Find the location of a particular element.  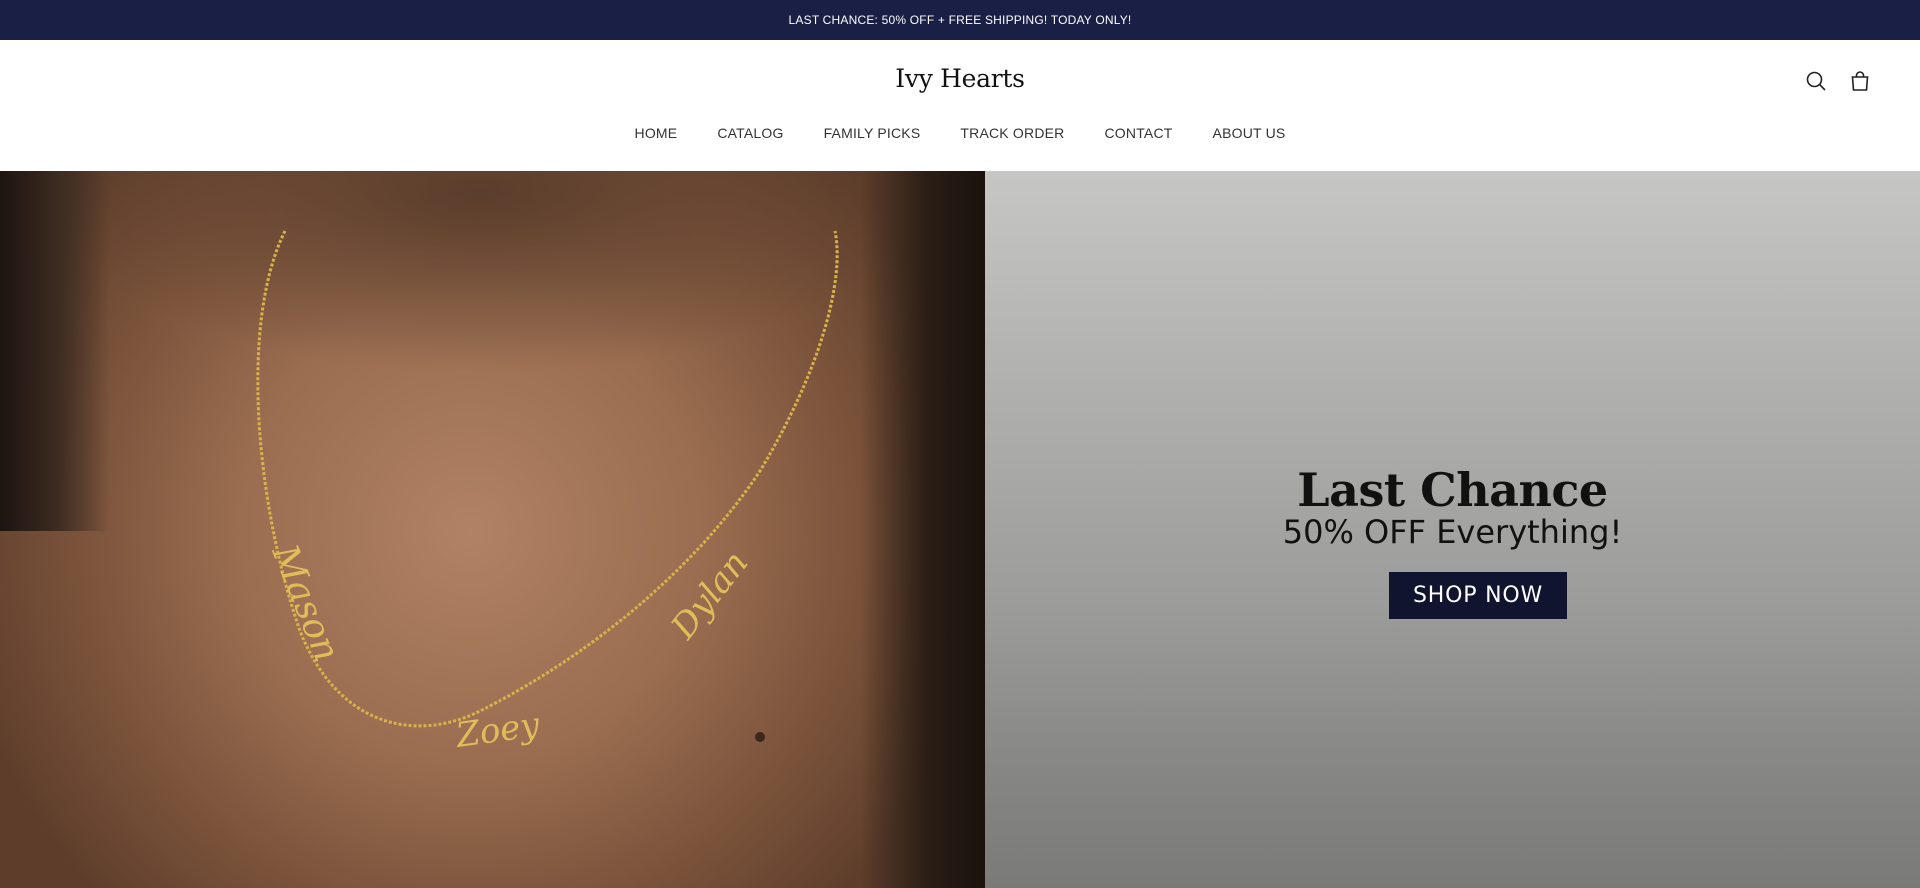

search-icon is located at coordinates (1816, 81).